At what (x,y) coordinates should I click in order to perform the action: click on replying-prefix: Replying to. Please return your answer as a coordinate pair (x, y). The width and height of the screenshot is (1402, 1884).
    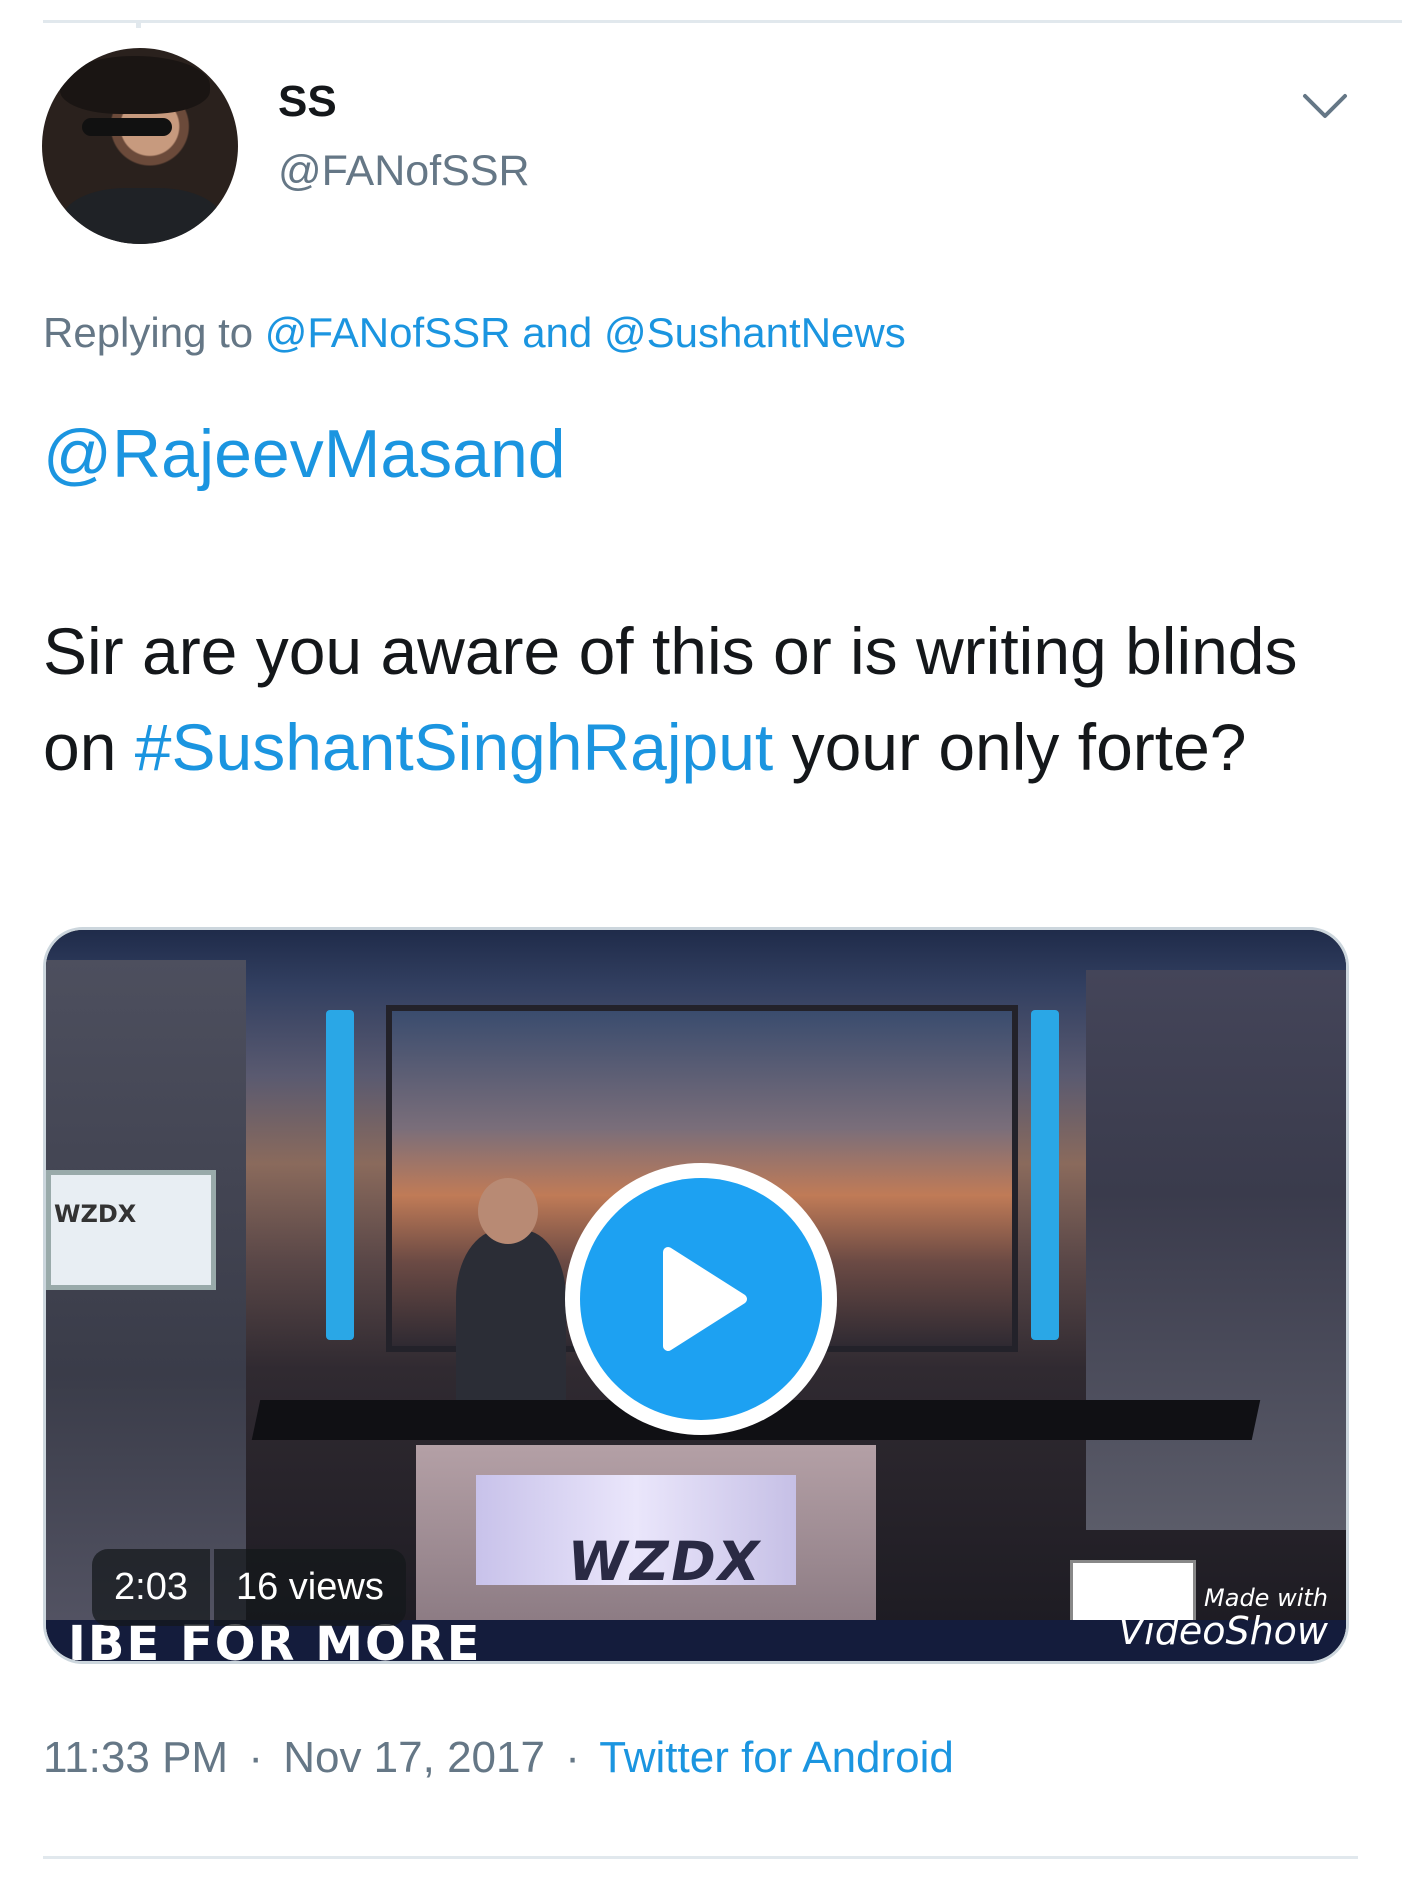
    Looking at the image, I should click on (148, 332).